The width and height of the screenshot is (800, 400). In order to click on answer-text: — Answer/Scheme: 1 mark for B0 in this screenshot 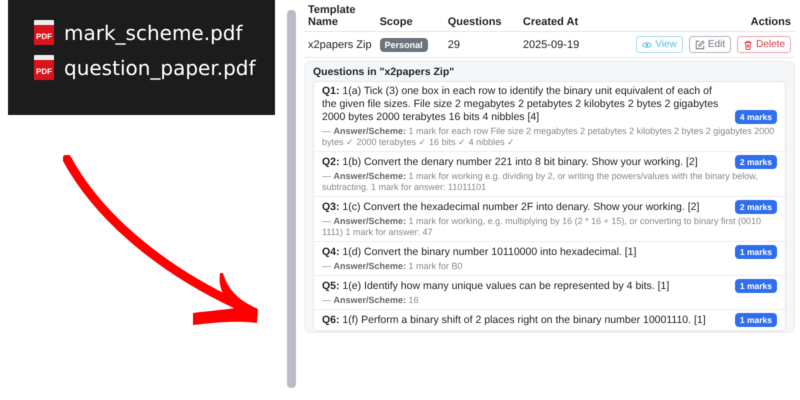, I will do `click(393, 266)`.